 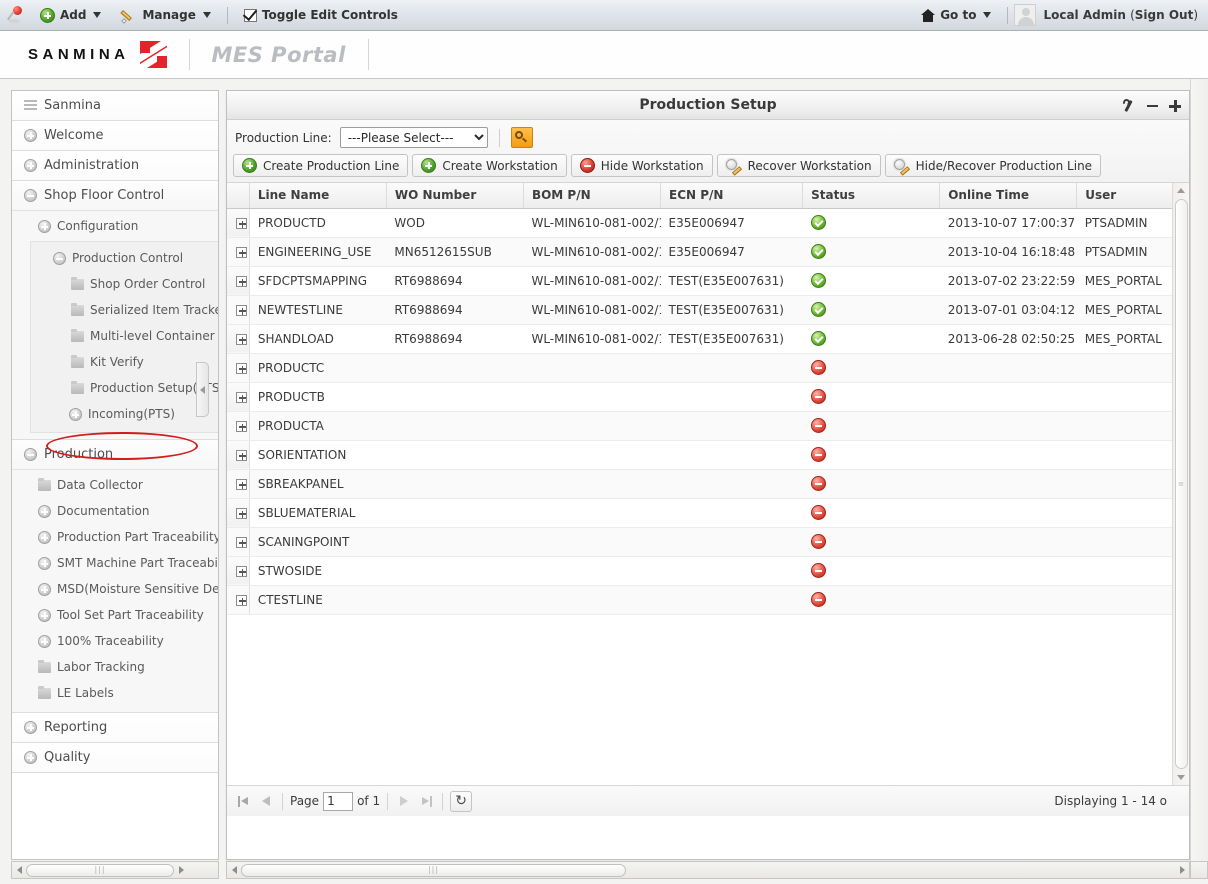 What do you see at coordinates (1181, 190) in the screenshot?
I see `scroll-up-arrow-icon` at bounding box center [1181, 190].